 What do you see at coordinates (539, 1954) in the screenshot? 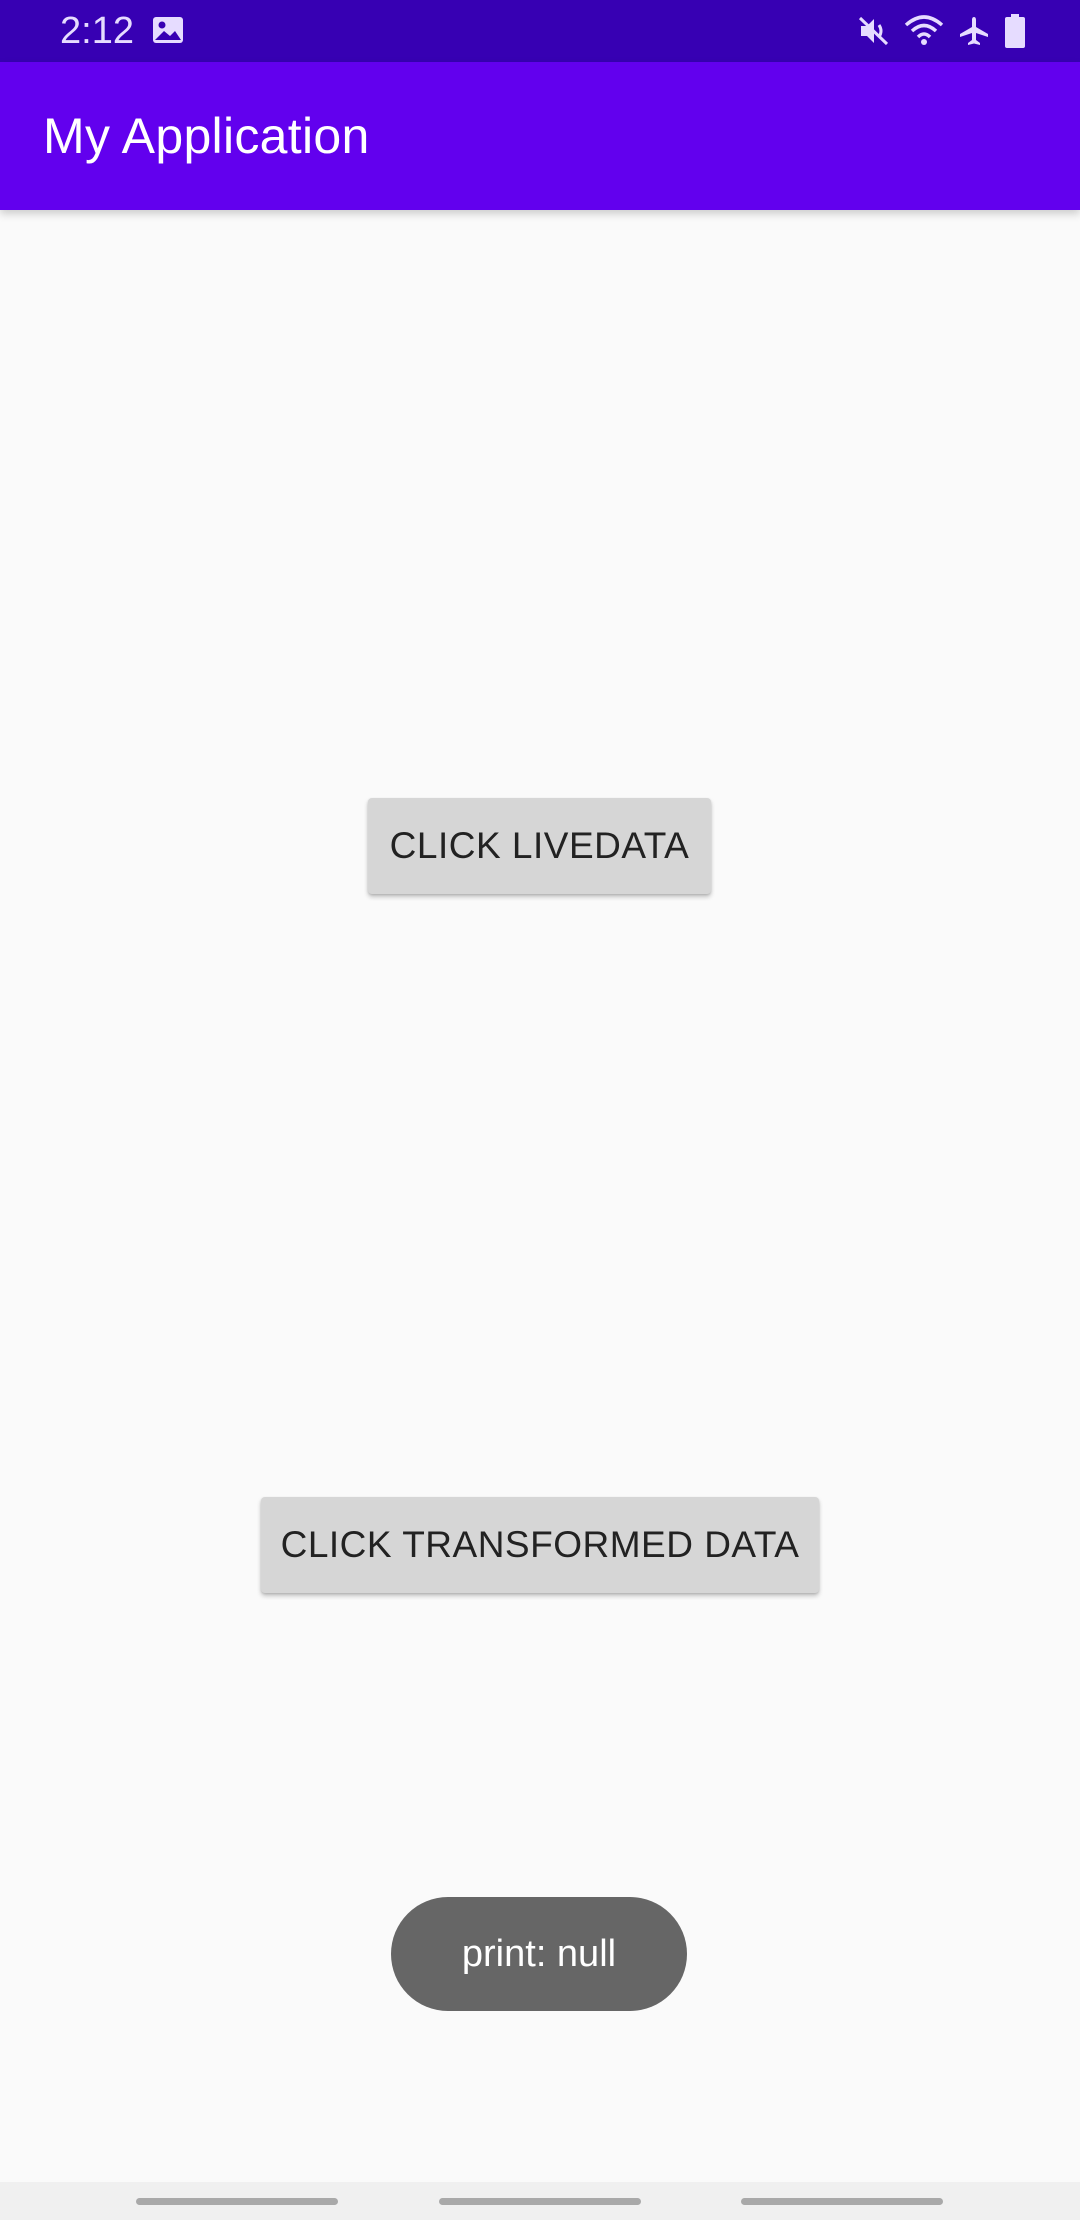
I see `toast-message: print: null` at bounding box center [539, 1954].